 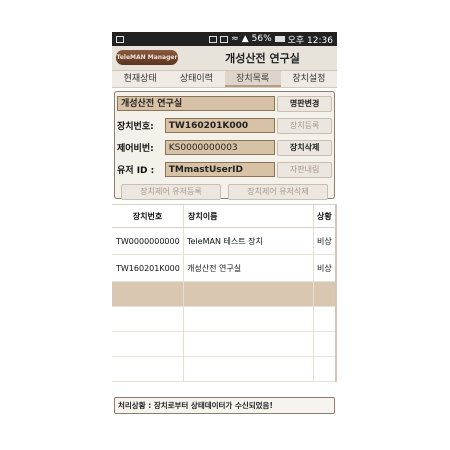 I want to click on wifi-icon: ≈, so click(x=235, y=39).